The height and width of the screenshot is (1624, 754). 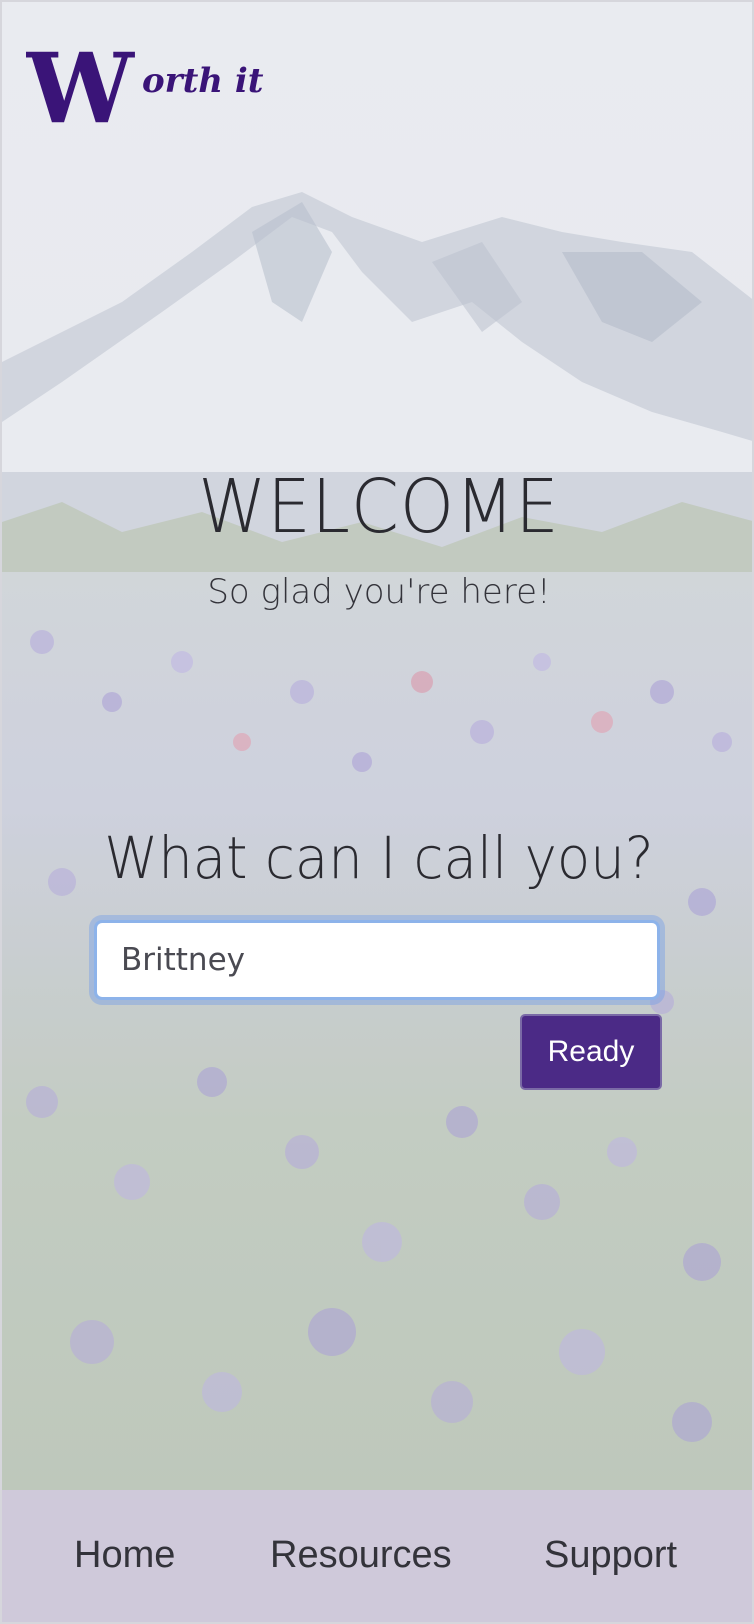 I want to click on nav-home-link: Home, so click(x=124, y=1555).